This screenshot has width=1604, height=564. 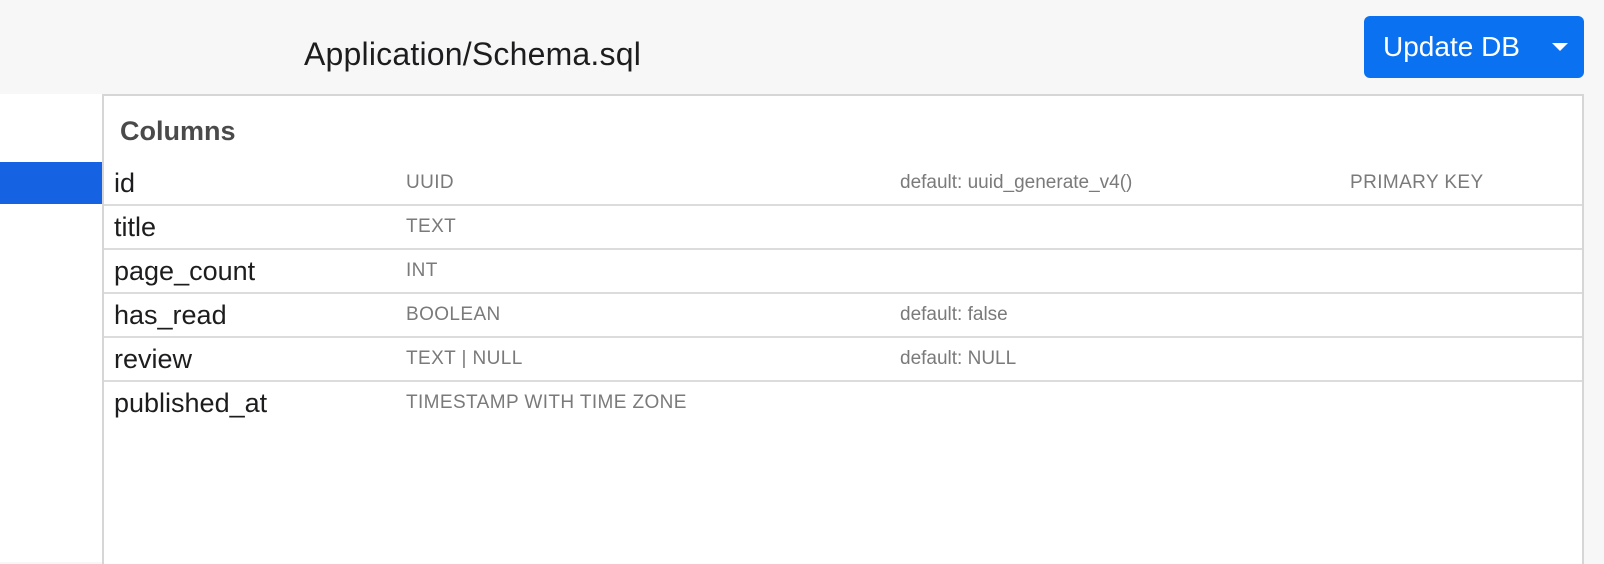 What do you see at coordinates (1016, 182) in the screenshot?
I see `column-default: default: uuid_generate_v4()` at bounding box center [1016, 182].